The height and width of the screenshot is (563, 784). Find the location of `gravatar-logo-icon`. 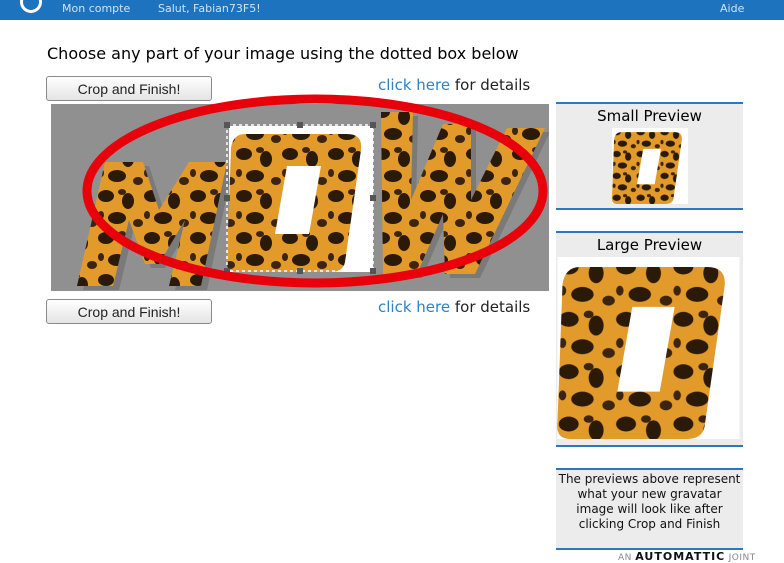

gravatar-logo-icon is located at coordinates (31, 6).